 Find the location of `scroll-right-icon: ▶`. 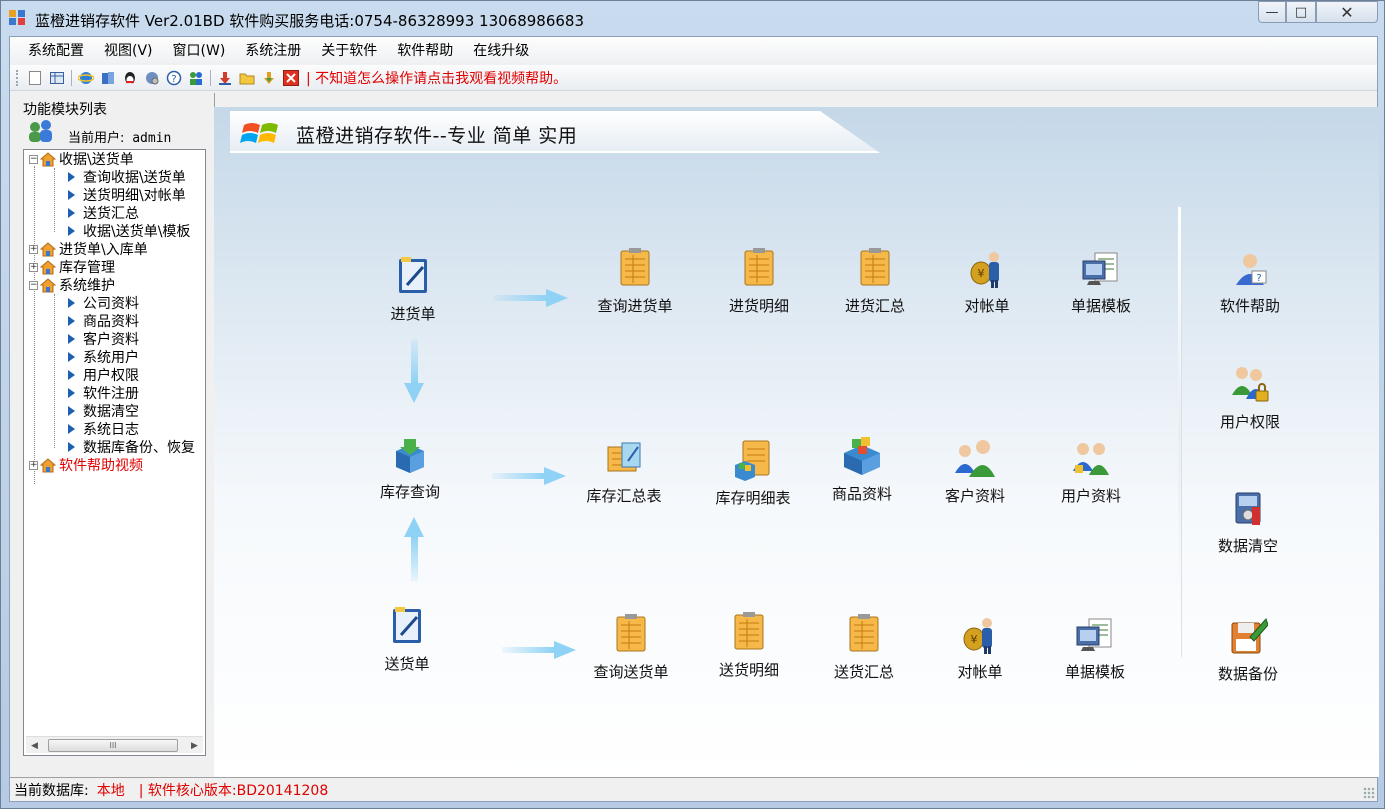

scroll-right-icon: ▶ is located at coordinates (194, 745).